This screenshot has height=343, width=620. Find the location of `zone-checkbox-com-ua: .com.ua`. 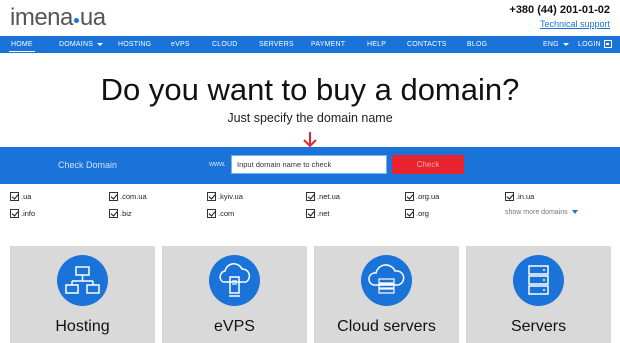

zone-checkbox-com-ua: .com.ua is located at coordinates (128, 197).